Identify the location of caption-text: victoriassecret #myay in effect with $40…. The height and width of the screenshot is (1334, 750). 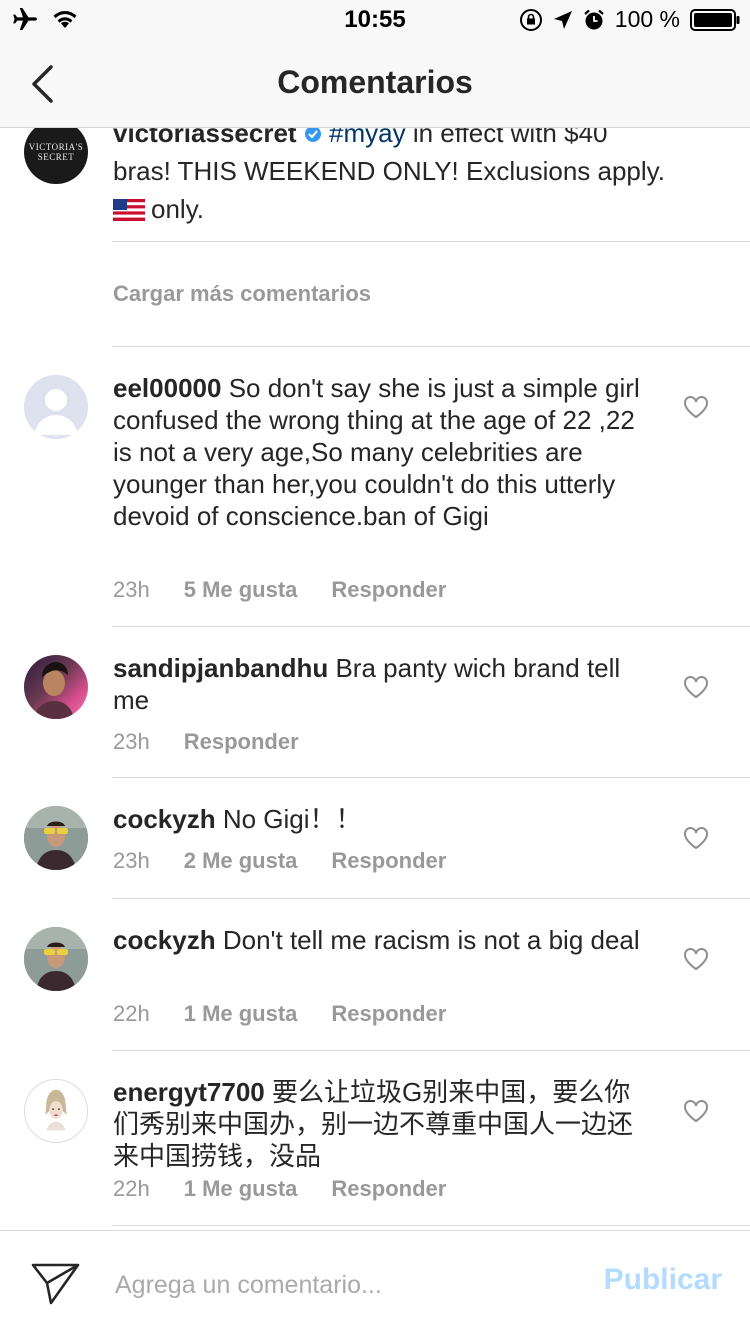
(420, 171).